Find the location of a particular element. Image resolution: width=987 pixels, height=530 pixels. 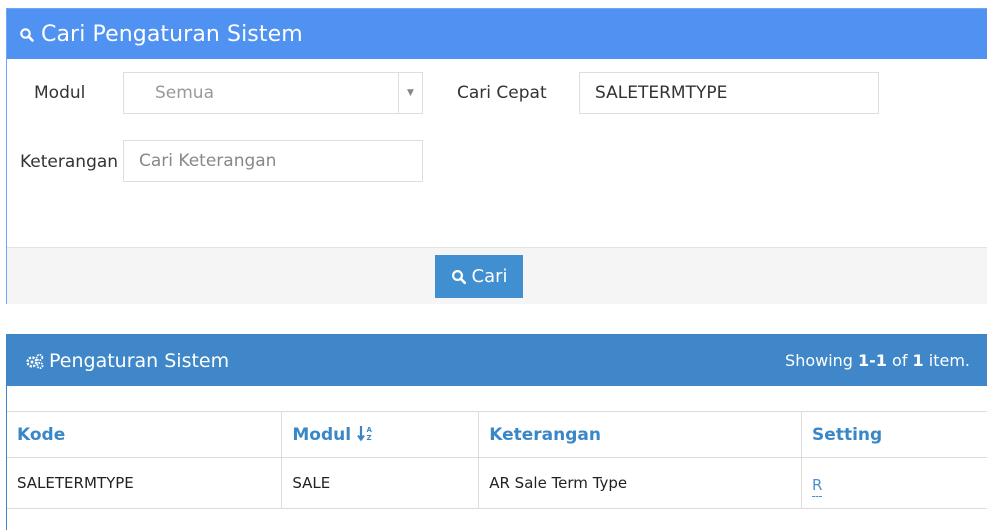

search-button: Cari is located at coordinates (479, 276).